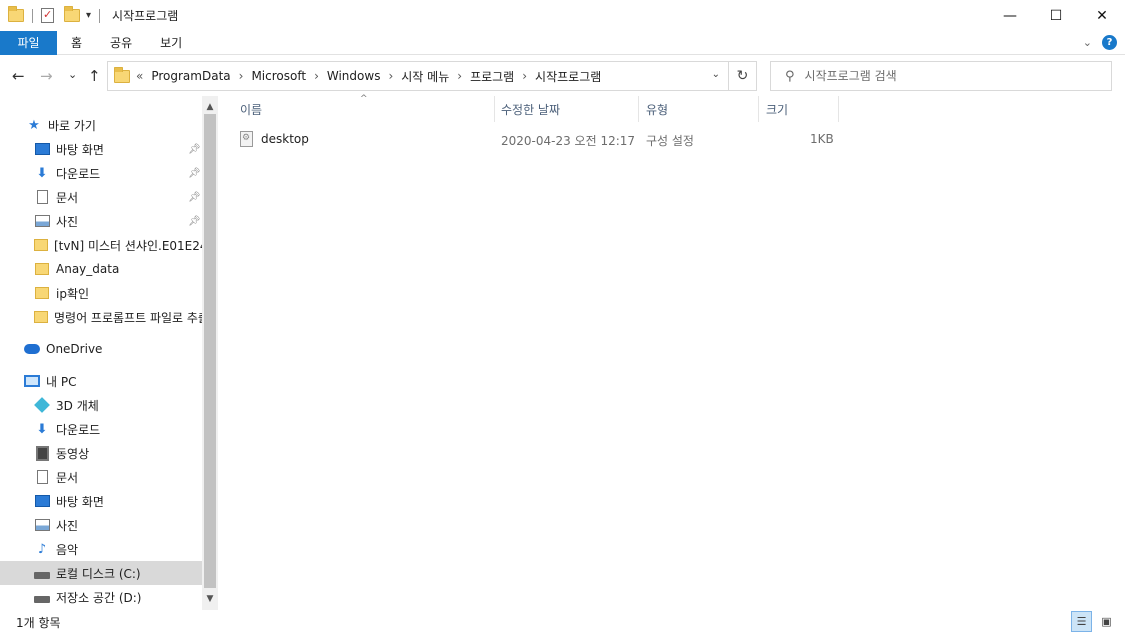  Describe the element at coordinates (67, 549) in the screenshot. I see `sidebar-item-label: 음악` at that location.